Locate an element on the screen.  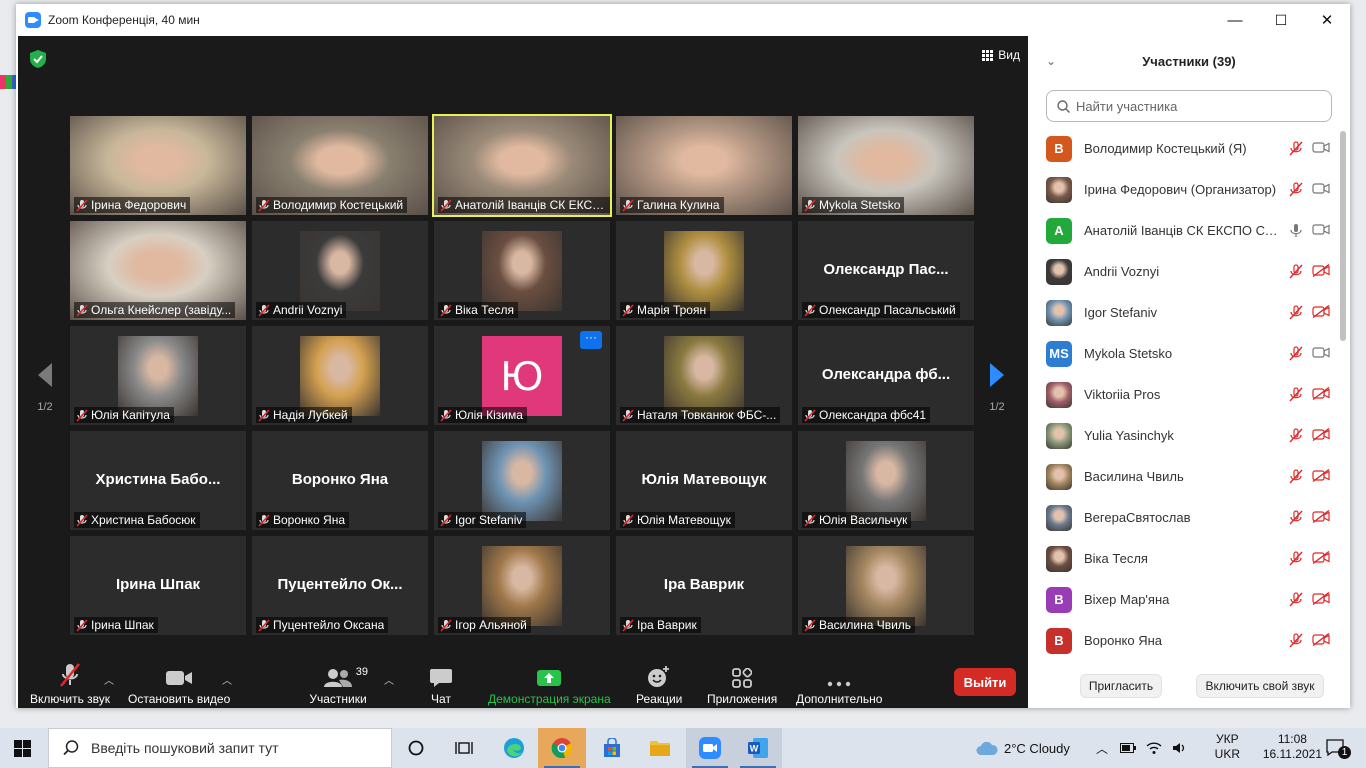
participant-row: ВегераСвятослав is located at coordinates (1183, 517).